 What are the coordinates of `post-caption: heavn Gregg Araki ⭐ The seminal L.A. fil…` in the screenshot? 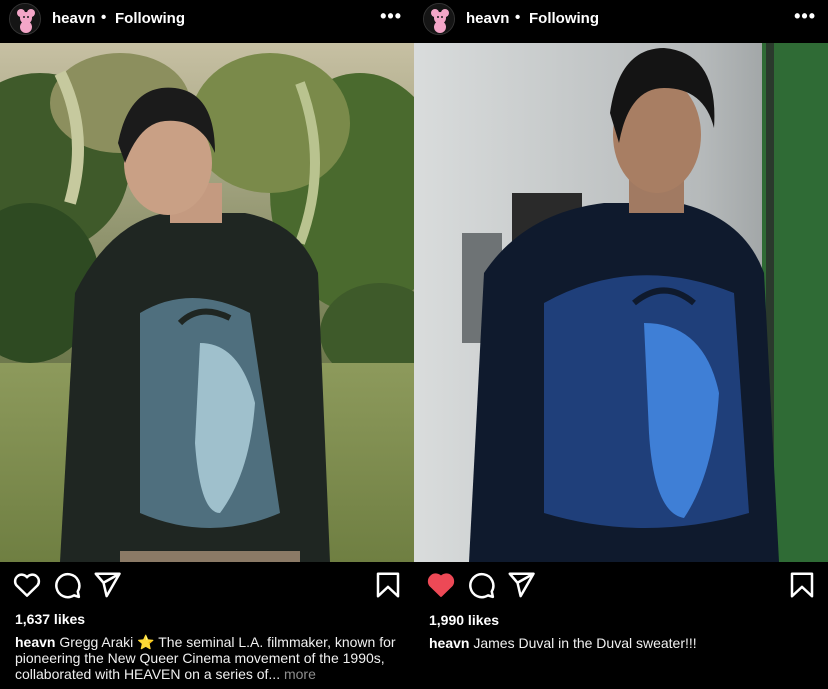 It's located at (210, 658).